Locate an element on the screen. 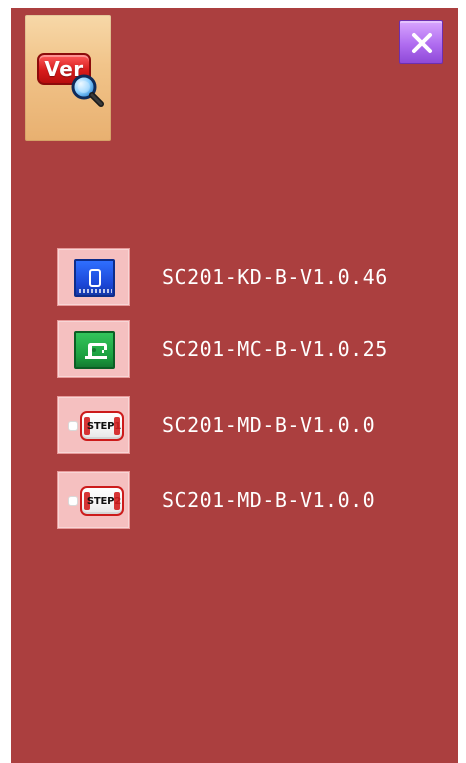 Image resolution: width=466 pixels, height=763 pixels. motor-body-icon: STEP1 is located at coordinates (102, 426).